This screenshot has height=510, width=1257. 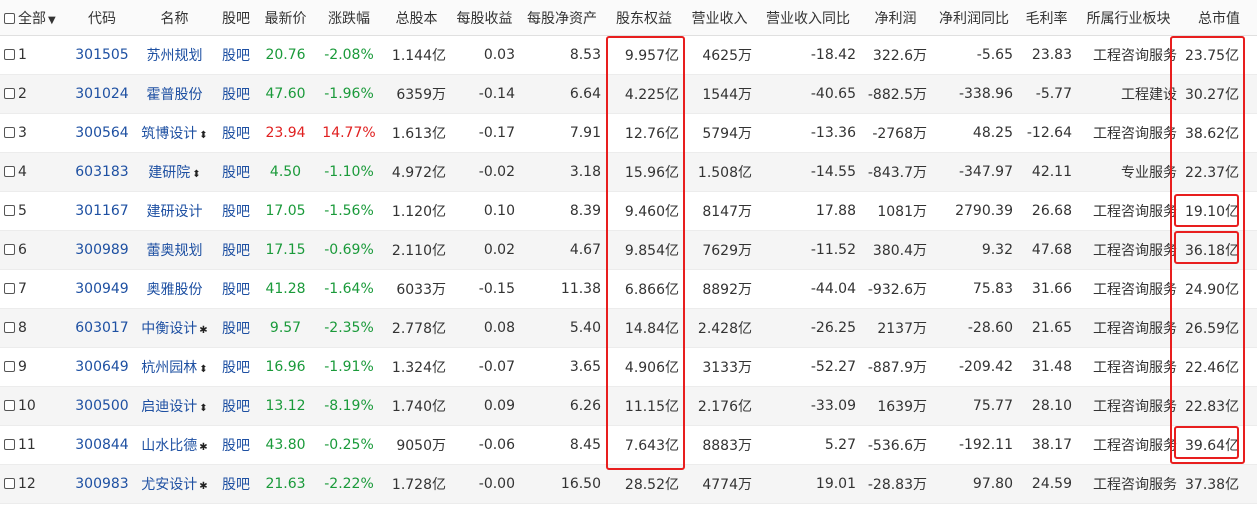 I want to click on stock-code-link: 300949, so click(x=102, y=289).